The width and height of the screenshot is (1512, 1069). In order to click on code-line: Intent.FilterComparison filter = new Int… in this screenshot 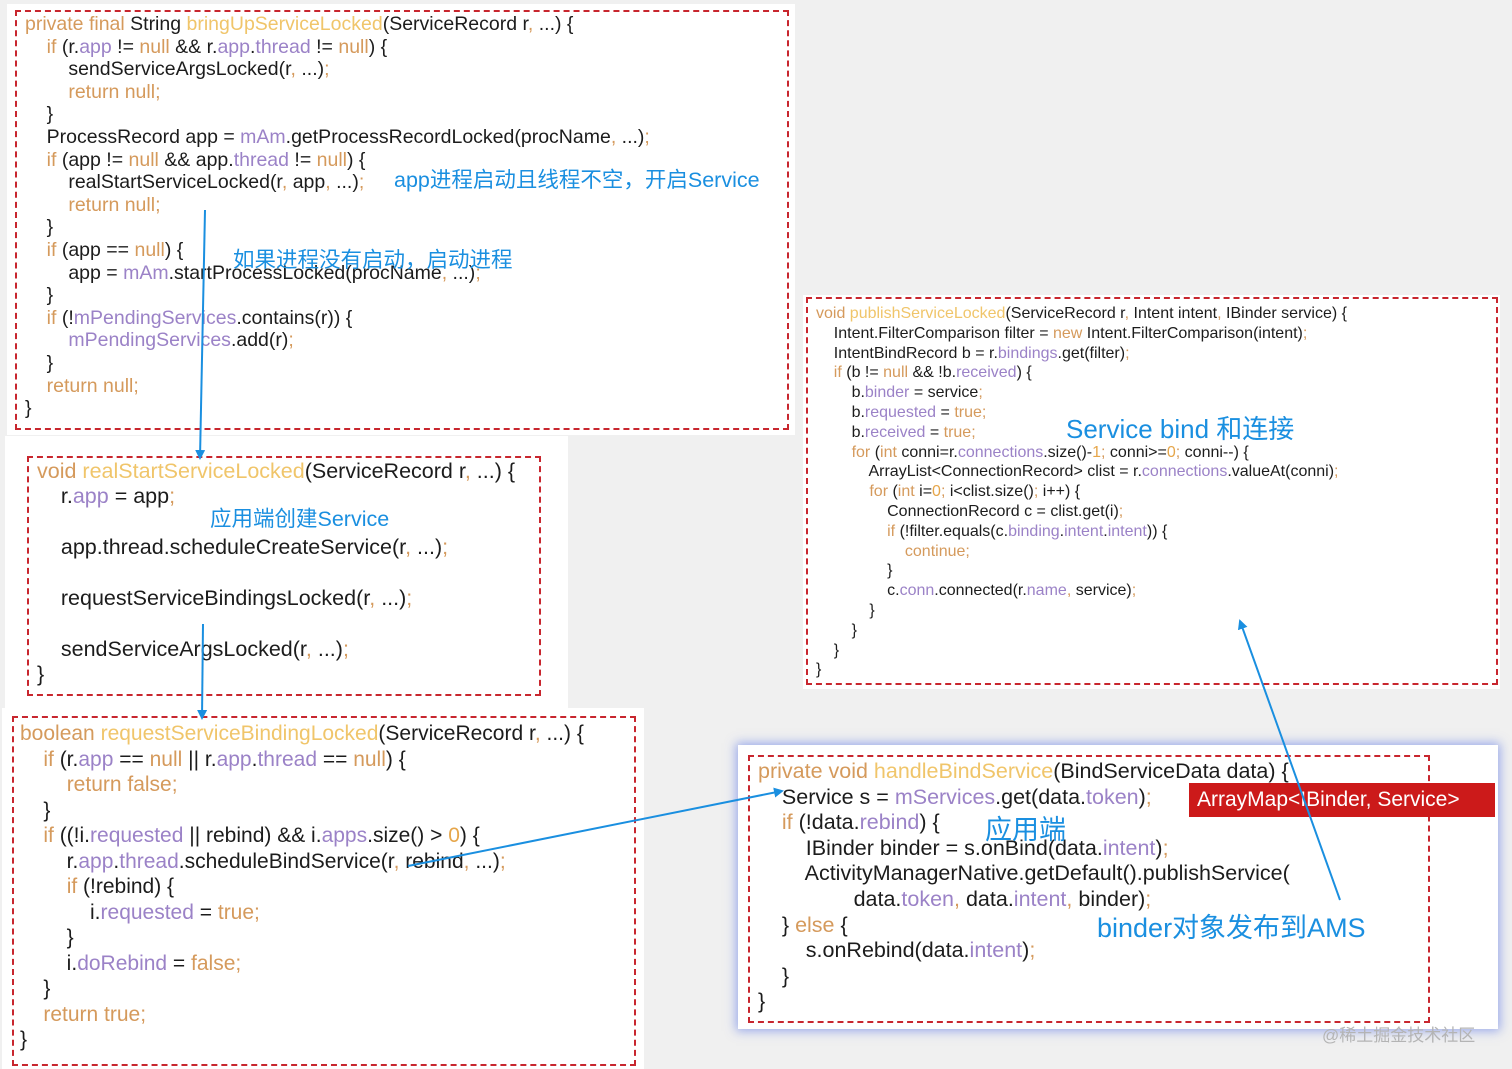, I will do `click(1081, 334)`.